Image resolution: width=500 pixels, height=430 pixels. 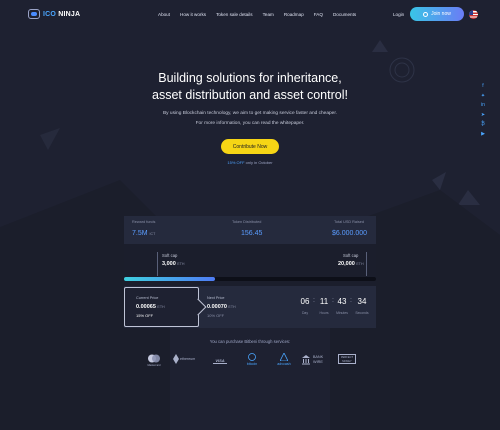 What do you see at coordinates (176, 359) in the screenshot?
I see `ethereum-icon` at bounding box center [176, 359].